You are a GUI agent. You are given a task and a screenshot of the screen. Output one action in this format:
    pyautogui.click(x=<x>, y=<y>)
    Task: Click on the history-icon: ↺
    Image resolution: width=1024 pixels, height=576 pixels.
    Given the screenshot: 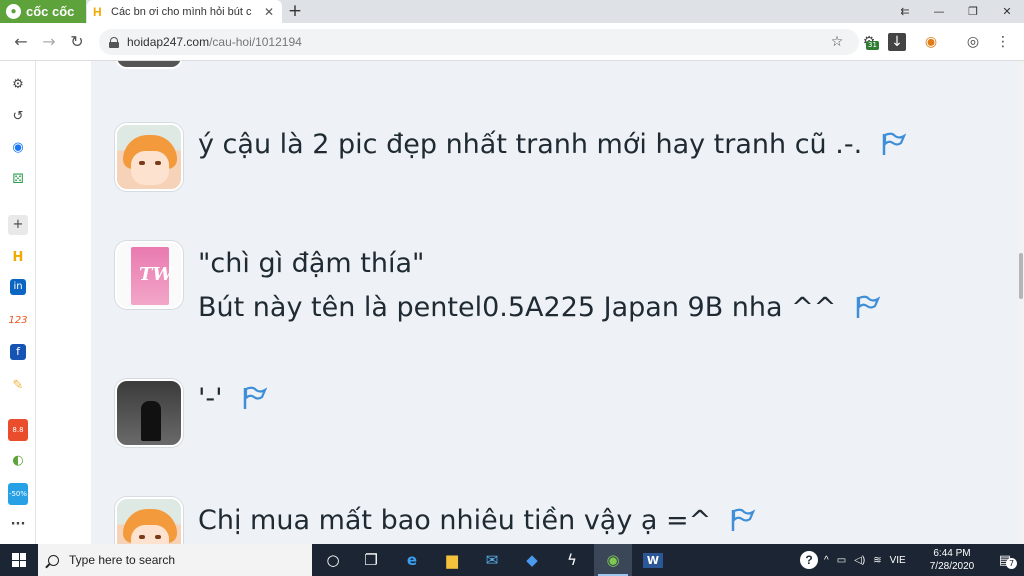 What is the action you would take?
    pyautogui.click(x=18, y=117)
    